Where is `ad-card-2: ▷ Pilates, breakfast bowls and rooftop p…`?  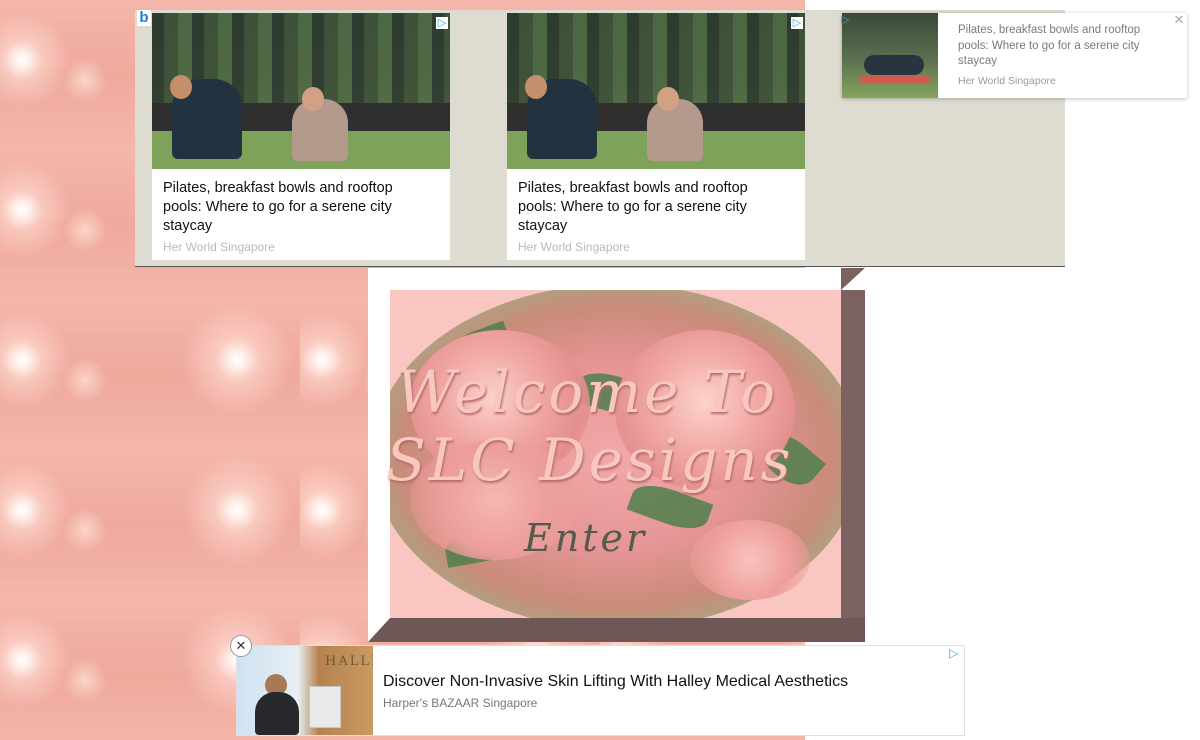 ad-card-2: ▷ Pilates, breakfast bowls and rooftop p… is located at coordinates (656, 136).